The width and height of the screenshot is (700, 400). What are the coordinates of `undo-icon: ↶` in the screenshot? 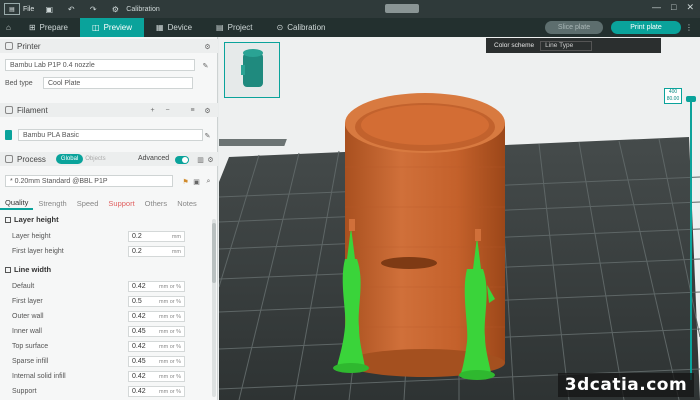 It's located at (71, 9).